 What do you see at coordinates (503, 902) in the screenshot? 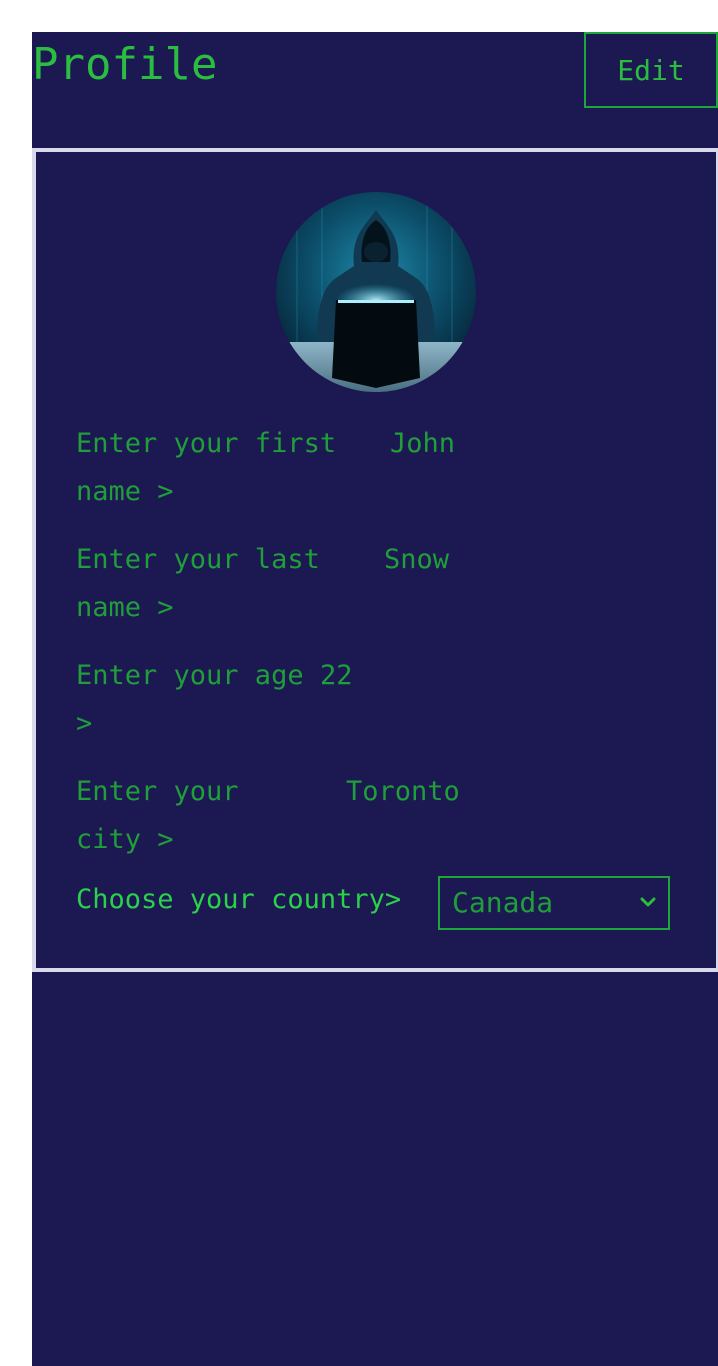
I see `country-selected-value: Canada` at bounding box center [503, 902].